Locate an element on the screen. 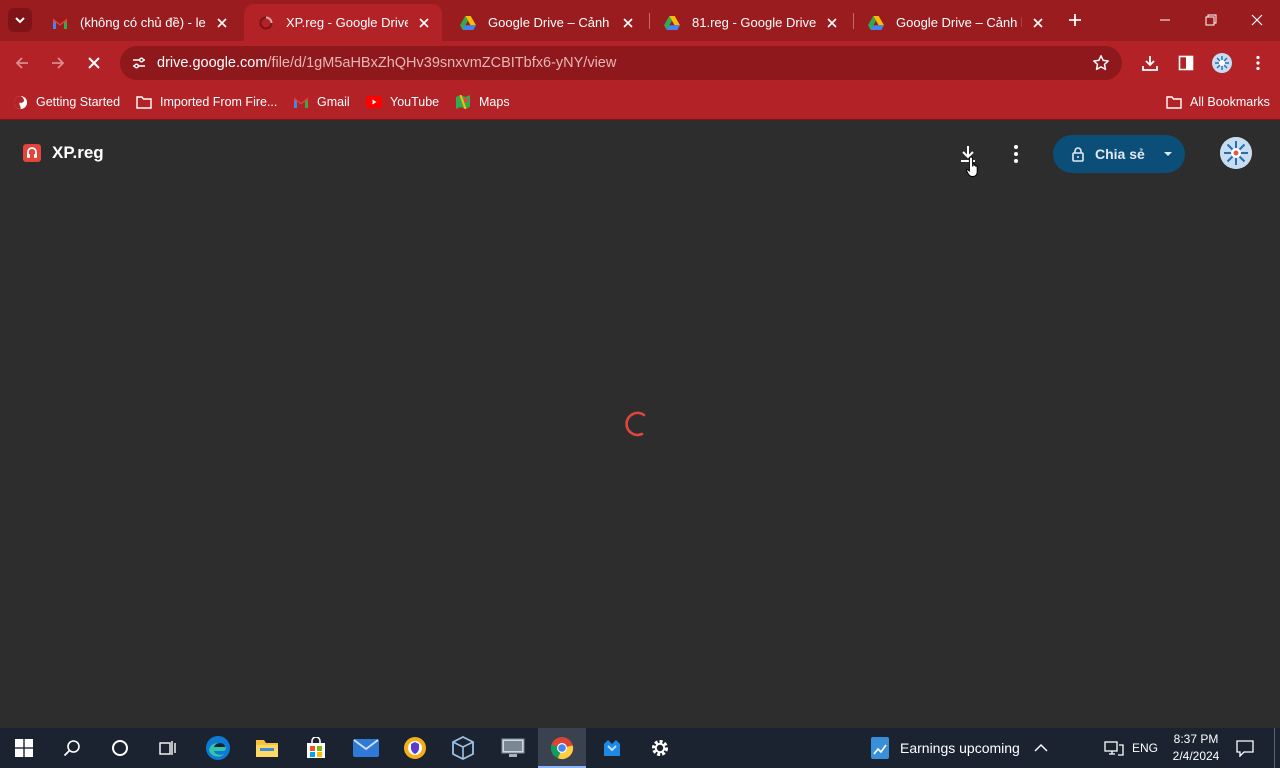 The width and height of the screenshot is (1280, 768). taskbar-edge is located at coordinates (218, 748).